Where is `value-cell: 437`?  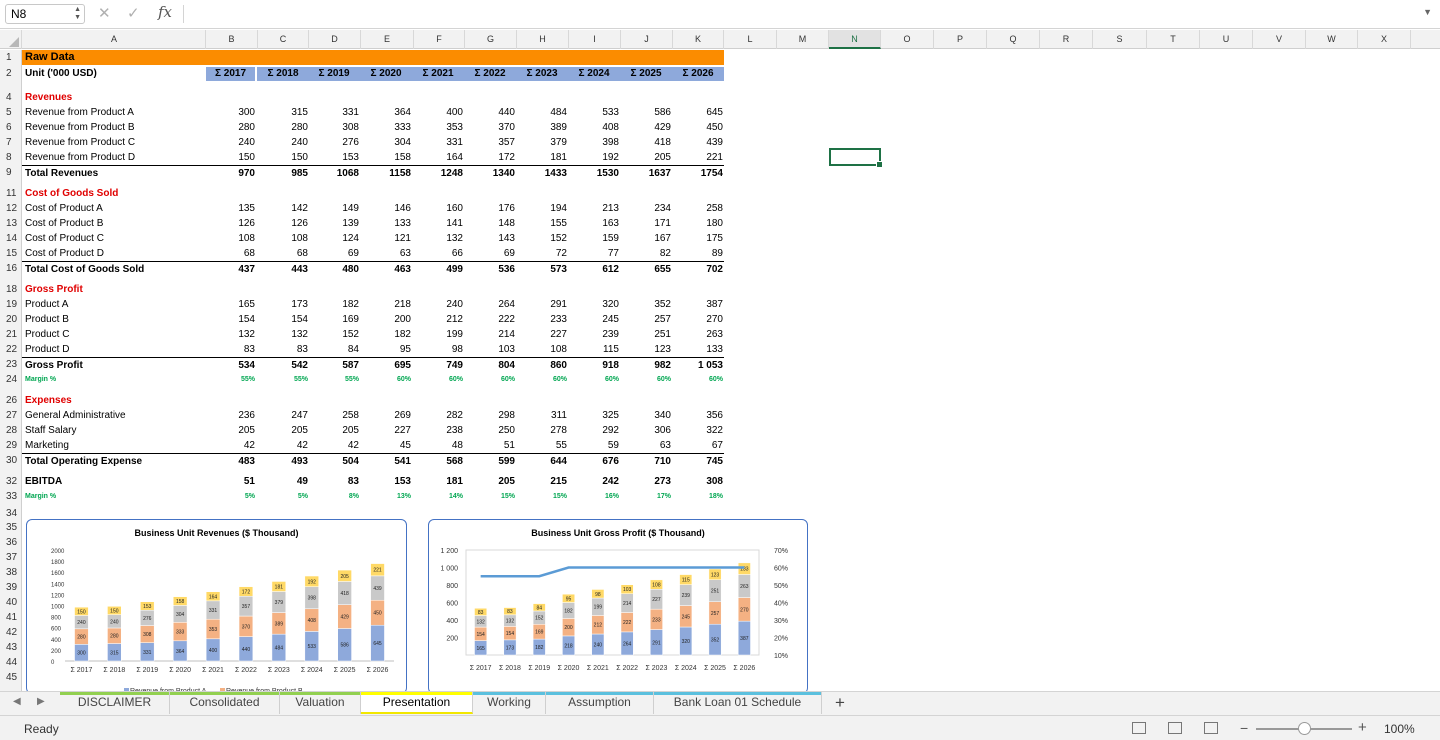
value-cell: 437 is located at coordinates (230, 269).